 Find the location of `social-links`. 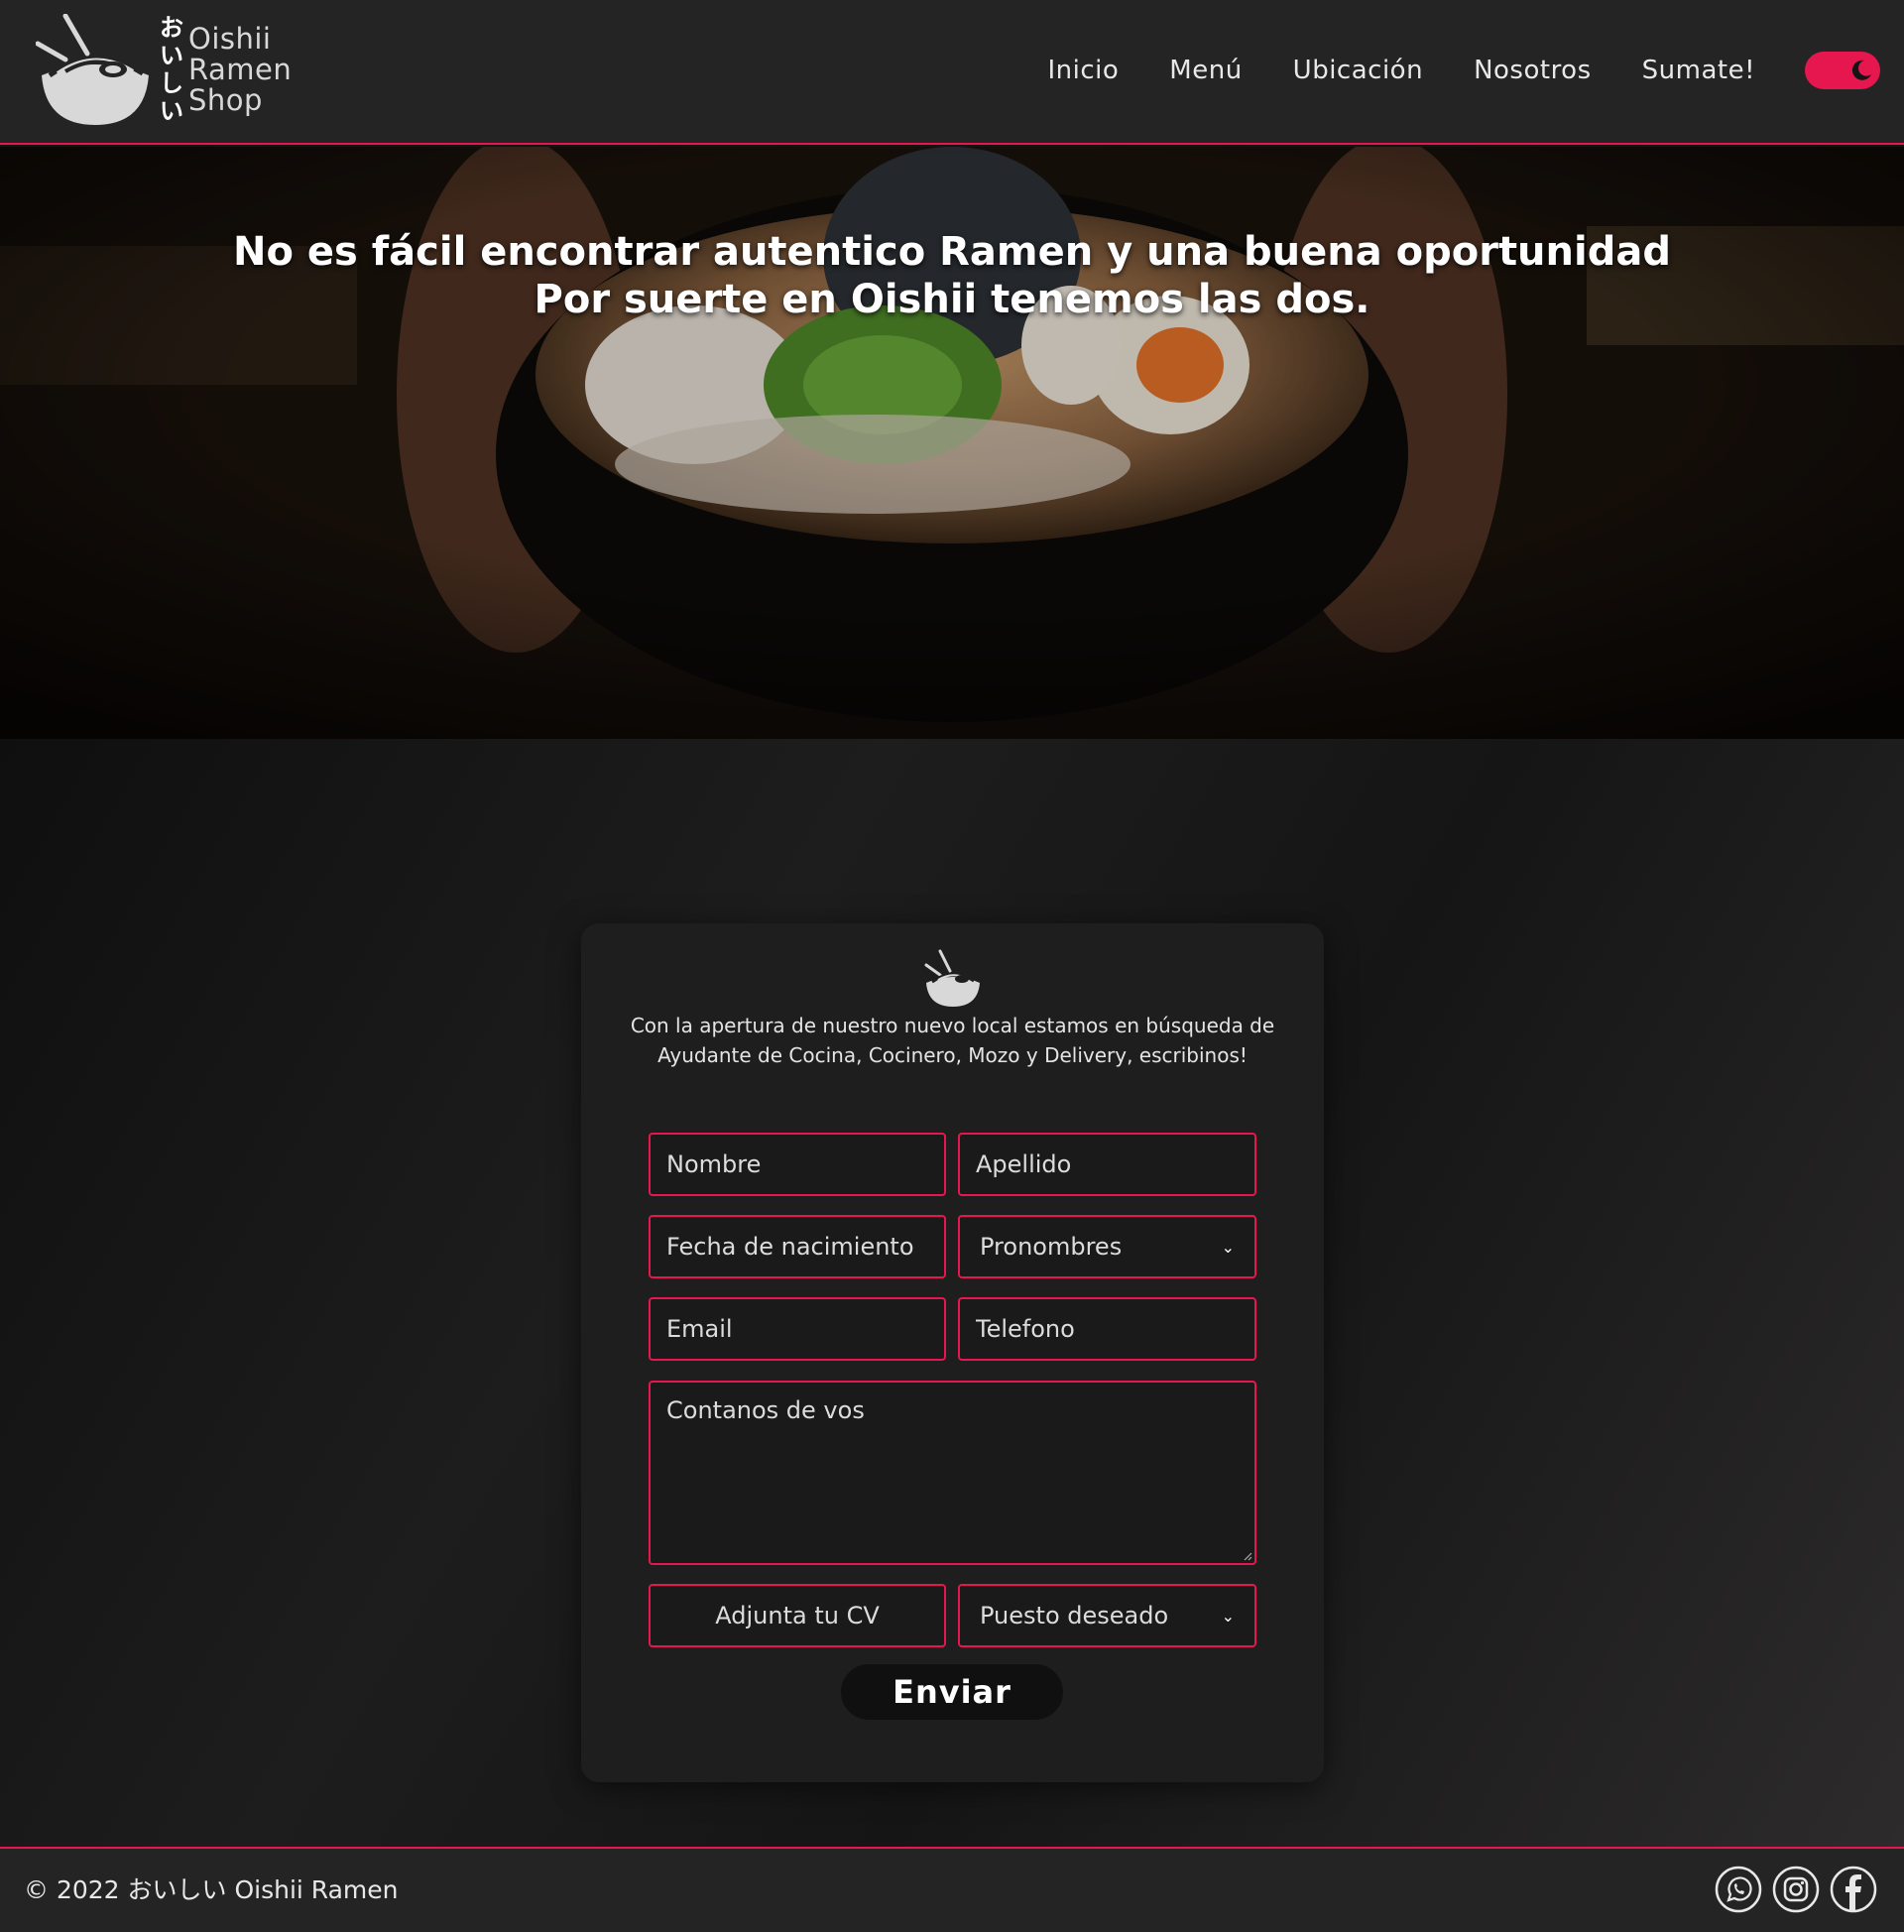

social-links is located at coordinates (1796, 1889).